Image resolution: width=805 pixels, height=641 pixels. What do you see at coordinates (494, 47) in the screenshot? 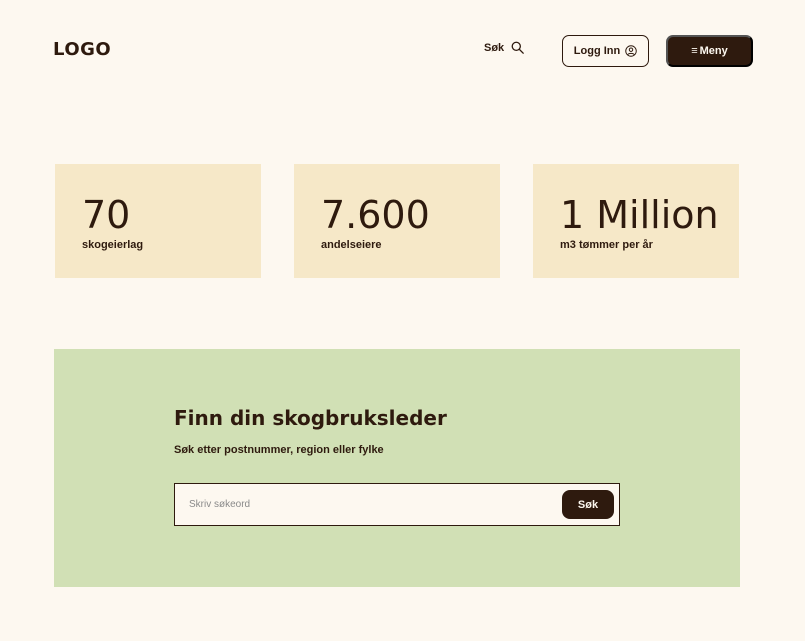
I see `header-search-label: Søk` at bounding box center [494, 47].